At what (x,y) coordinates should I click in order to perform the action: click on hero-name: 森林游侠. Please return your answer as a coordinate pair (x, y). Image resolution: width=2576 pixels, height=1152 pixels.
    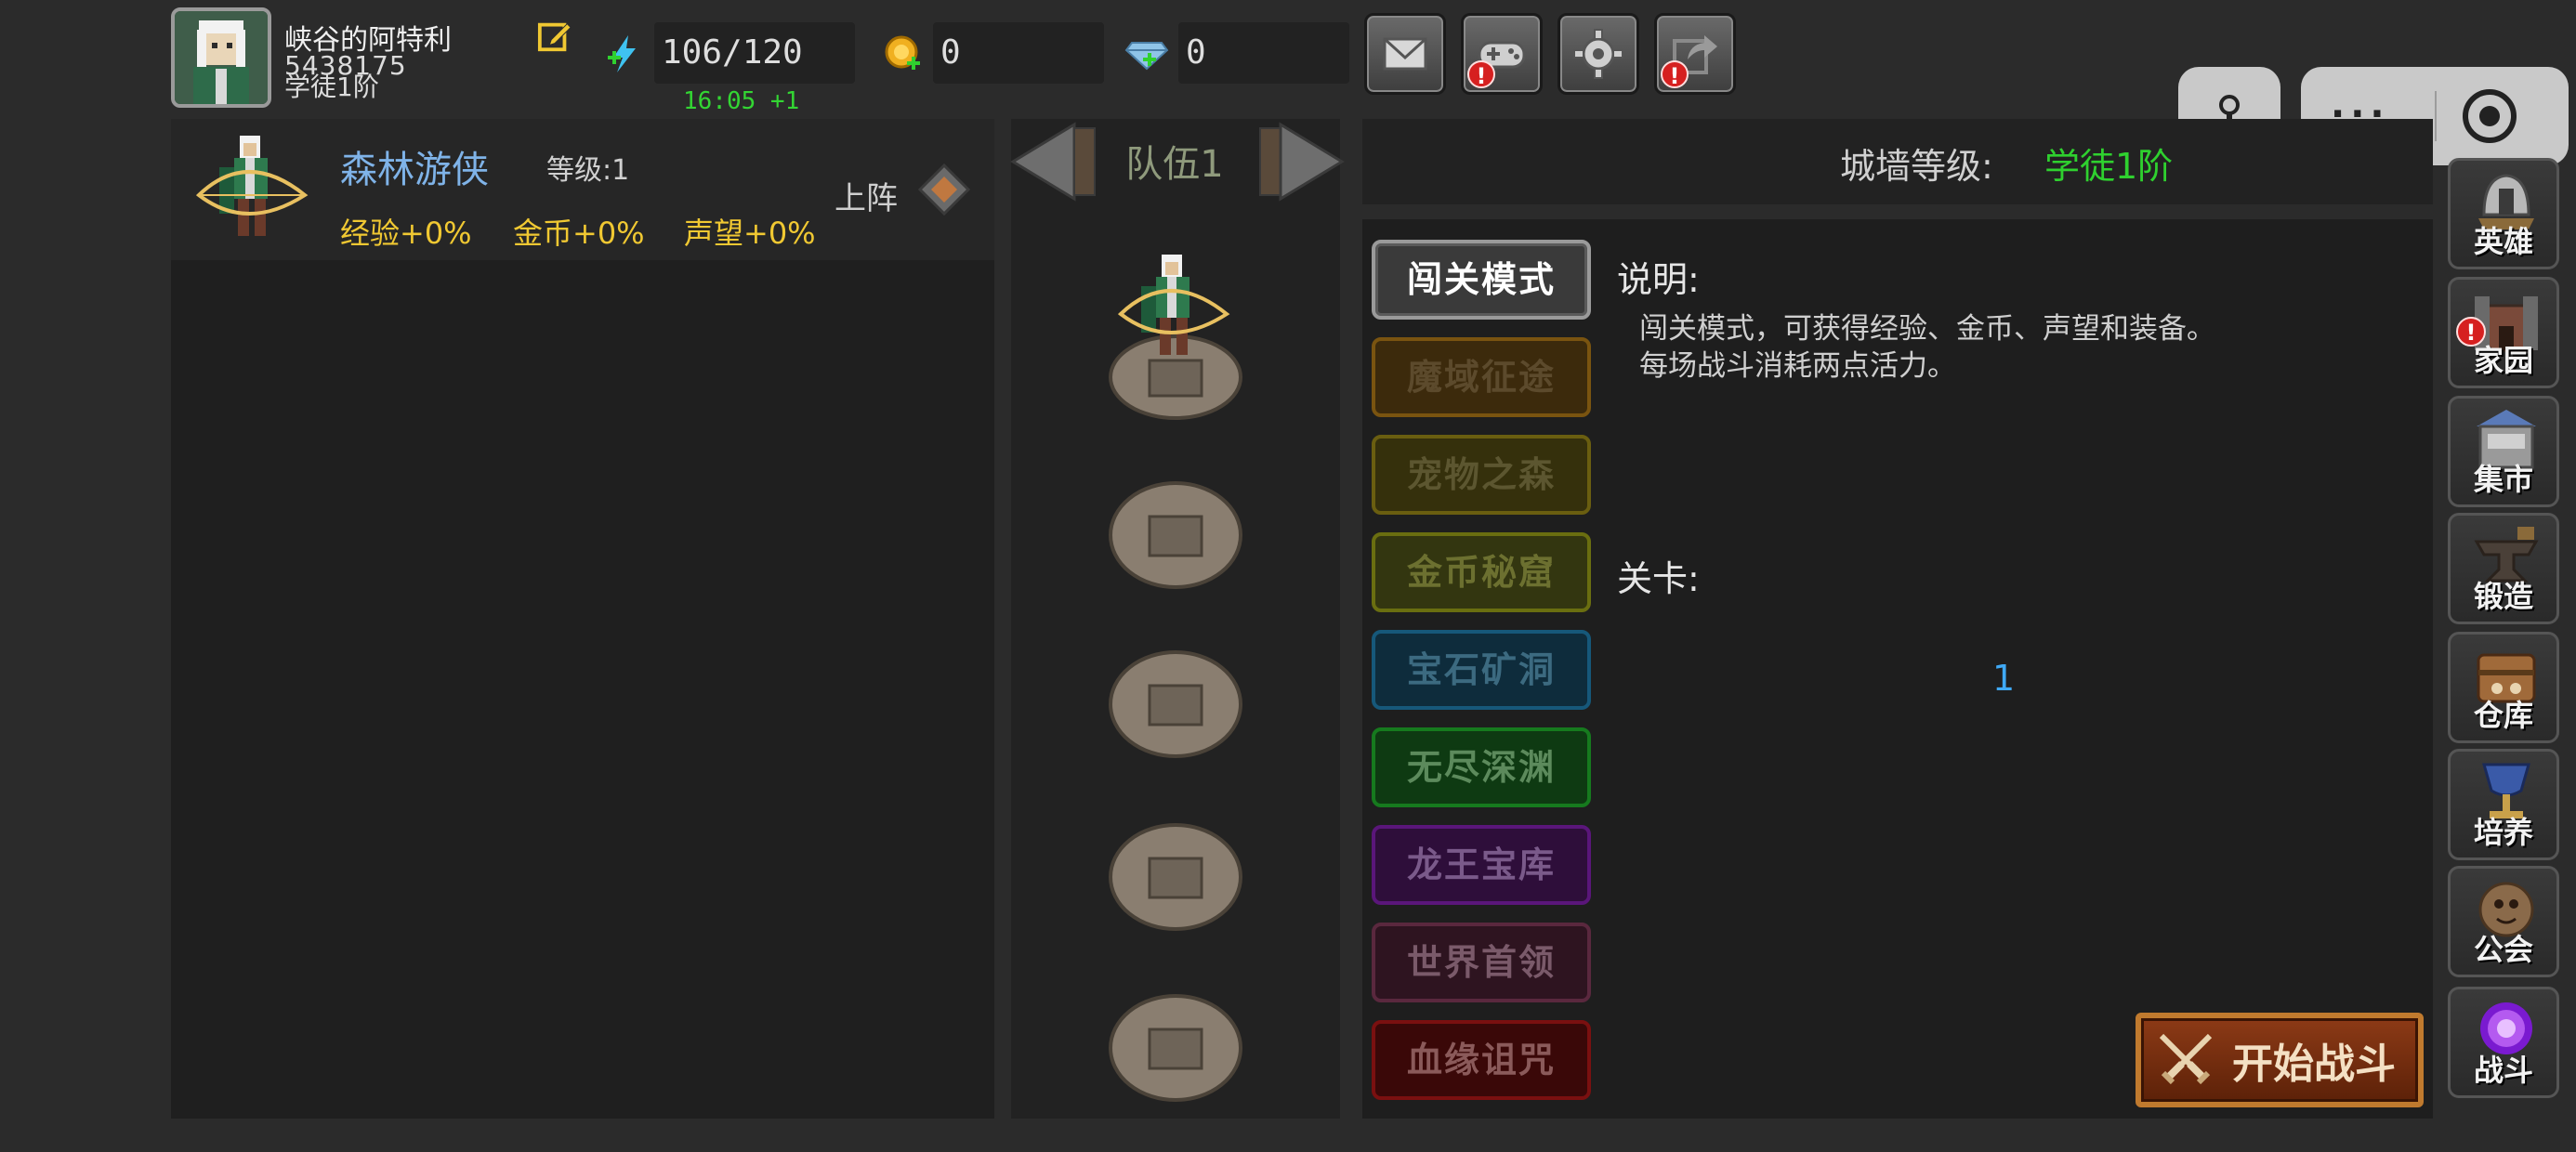
    Looking at the image, I should click on (414, 170).